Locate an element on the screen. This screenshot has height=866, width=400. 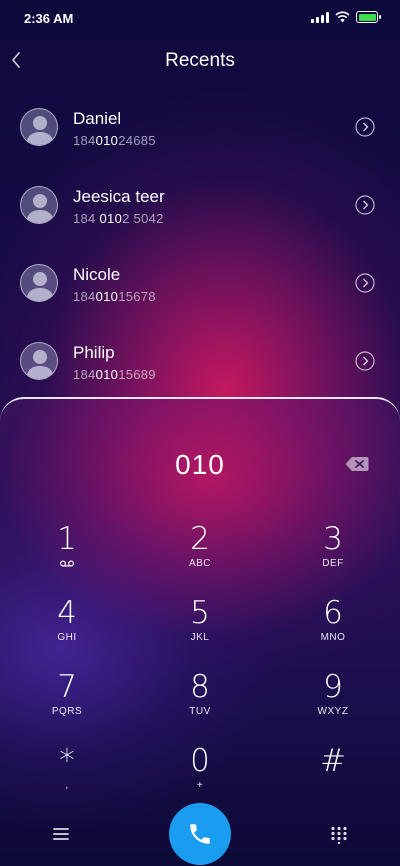
battery-level is located at coordinates (367, 17).